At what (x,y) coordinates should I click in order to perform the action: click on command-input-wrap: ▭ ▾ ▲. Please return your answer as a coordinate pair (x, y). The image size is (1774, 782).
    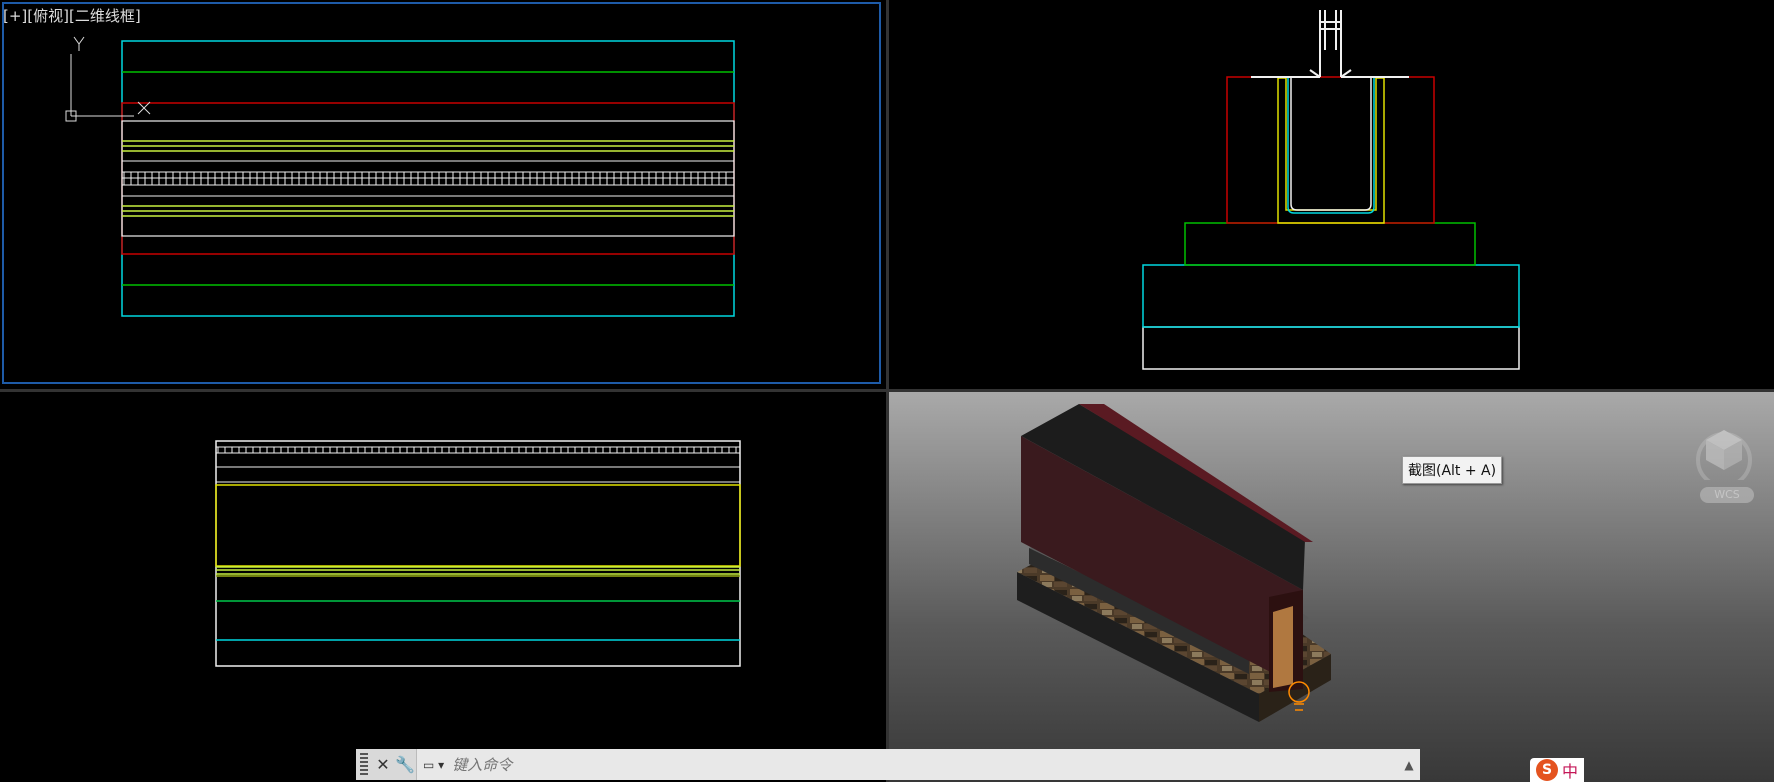
    Looking at the image, I should click on (918, 764).